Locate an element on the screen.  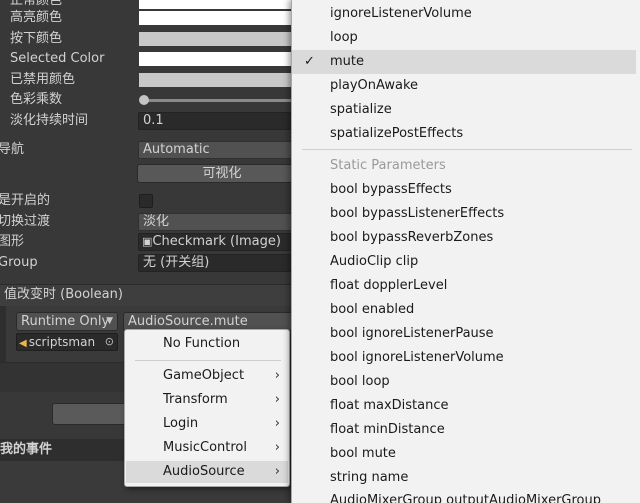
menu-item-label: AudioSource is located at coordinates (204, 471).